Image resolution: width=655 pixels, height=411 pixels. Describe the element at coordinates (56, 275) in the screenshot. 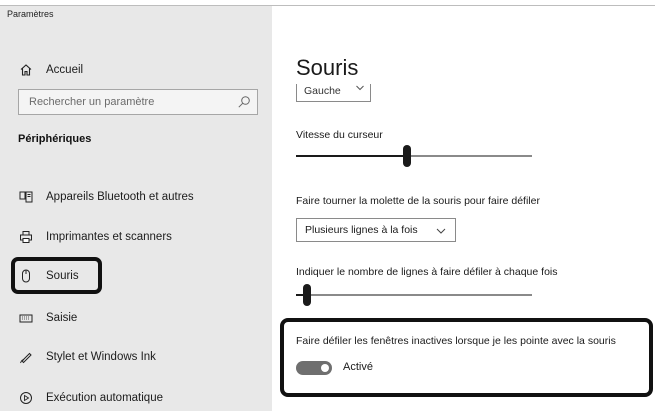

I see `souris-highlight-annotation` at that location.